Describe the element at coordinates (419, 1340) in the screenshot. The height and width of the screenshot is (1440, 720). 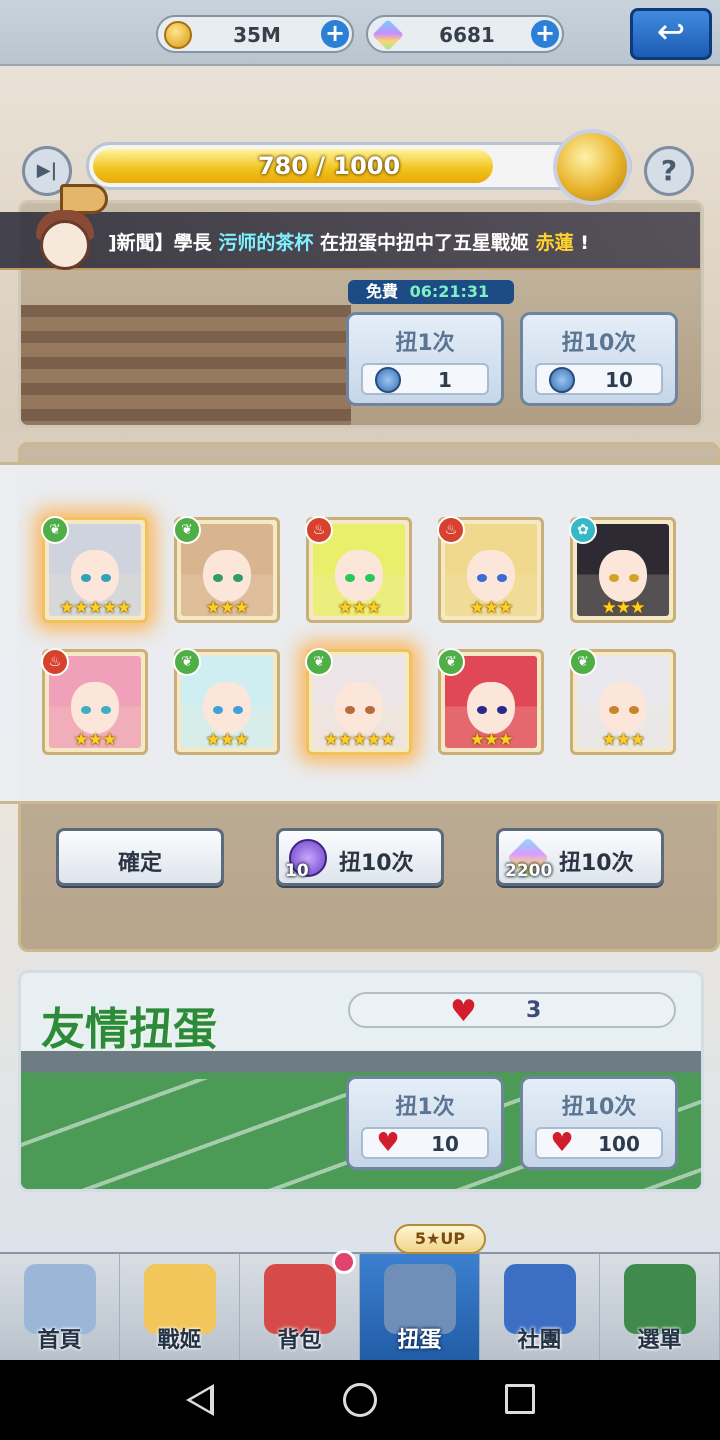
I see `nav-label: 扭蛋` at that location.